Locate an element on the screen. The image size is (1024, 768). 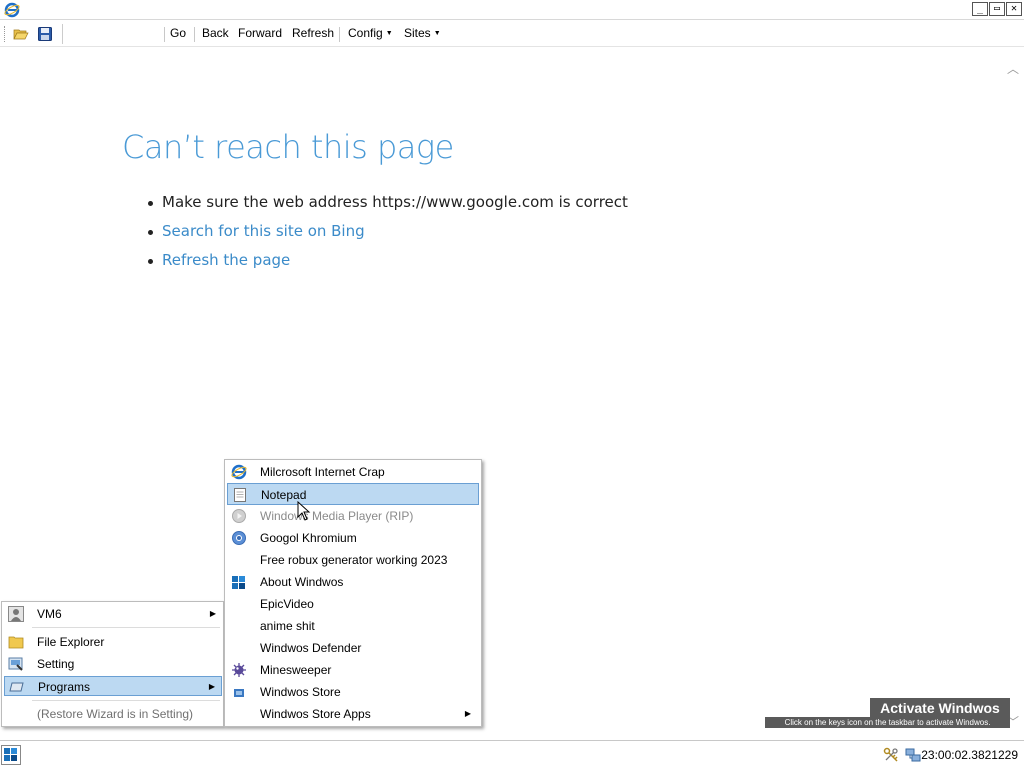
restore-button: ▭ is located at coordinates (997, 9).